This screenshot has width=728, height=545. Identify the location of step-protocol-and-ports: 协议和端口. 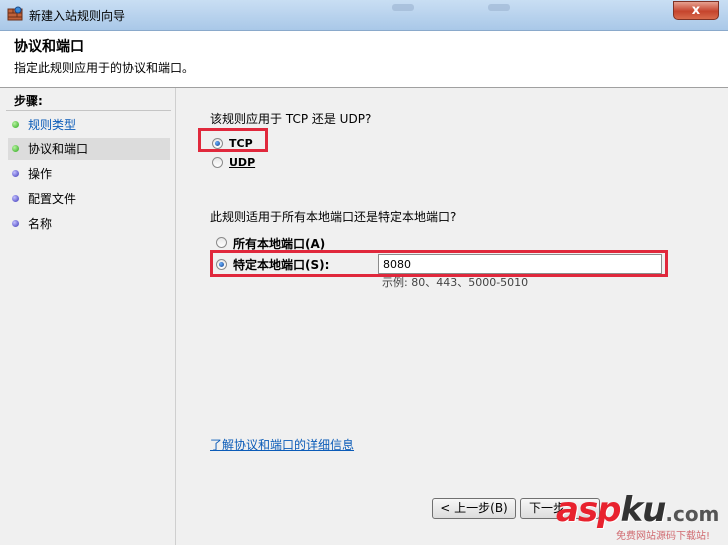
(89, 149).